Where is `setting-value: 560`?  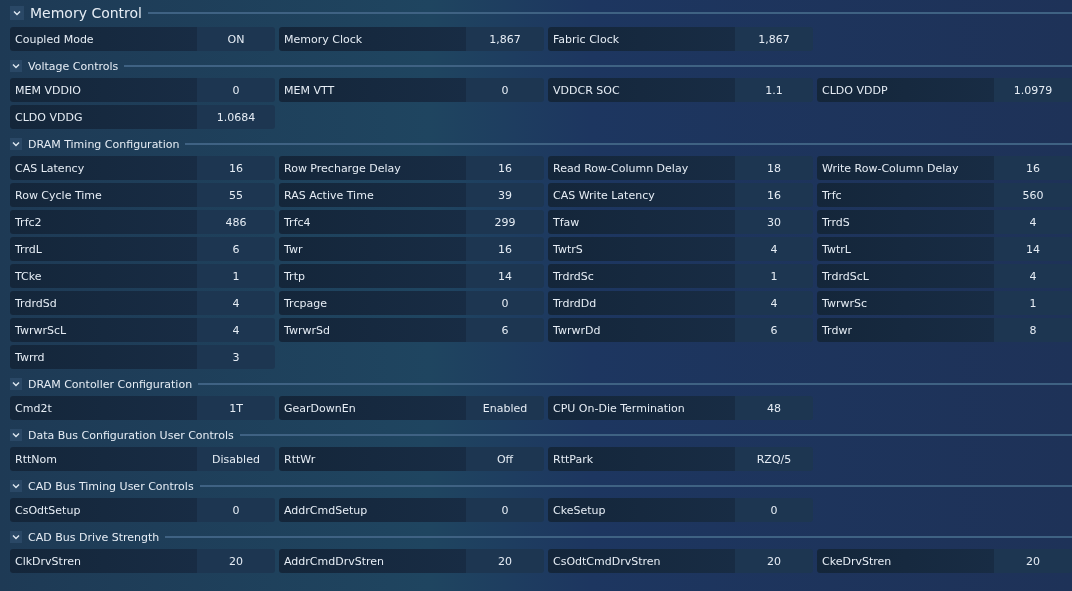
setting-value: 560 is located at coordinates (1033, 195).